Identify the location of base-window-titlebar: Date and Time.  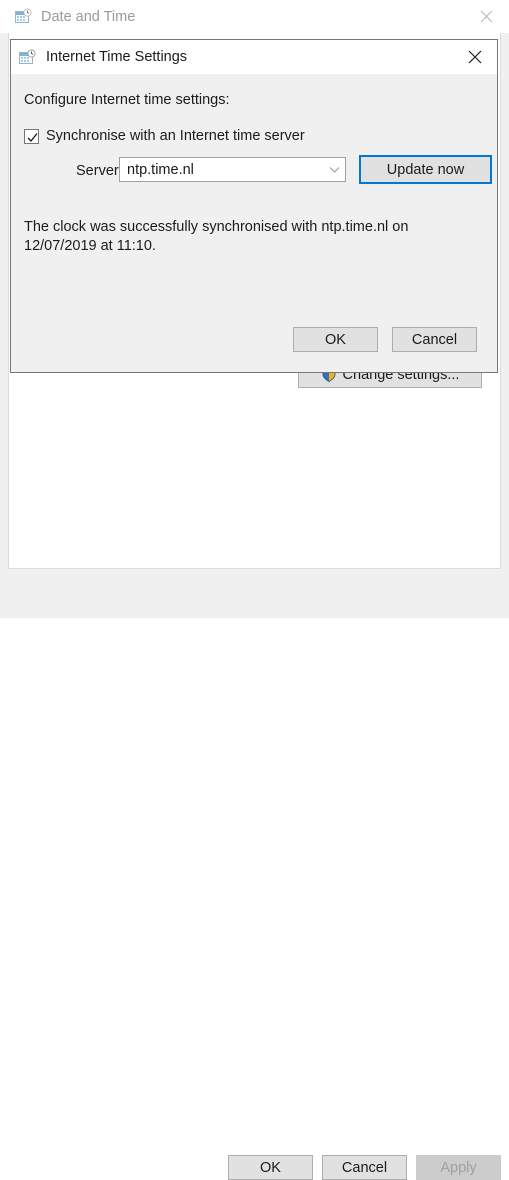
(254, 16).